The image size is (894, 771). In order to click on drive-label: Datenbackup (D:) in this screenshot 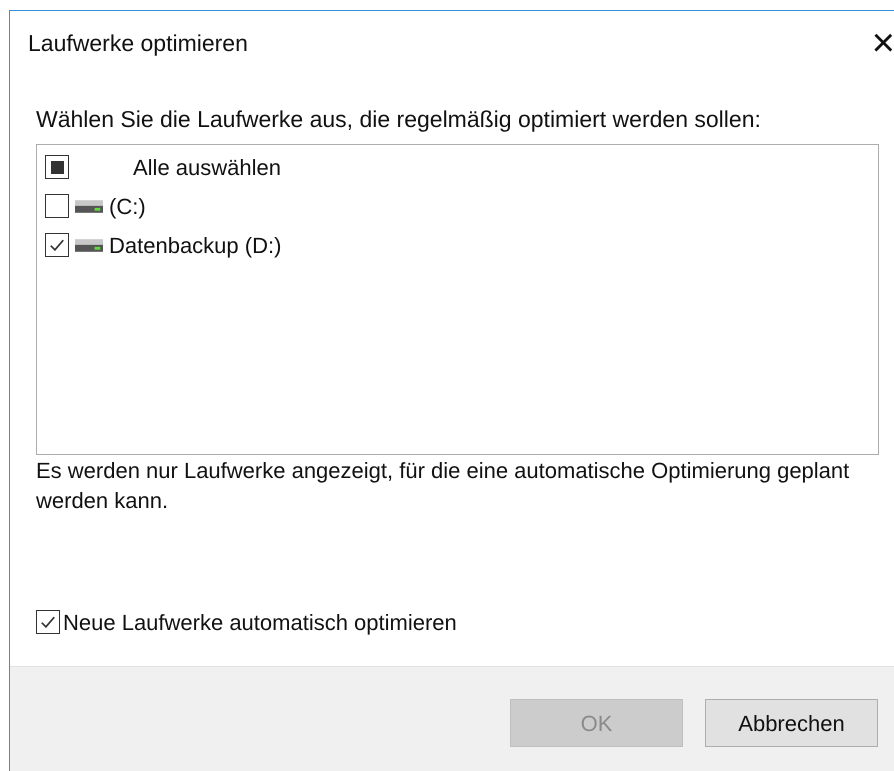, I will do `click(195, 245)`.